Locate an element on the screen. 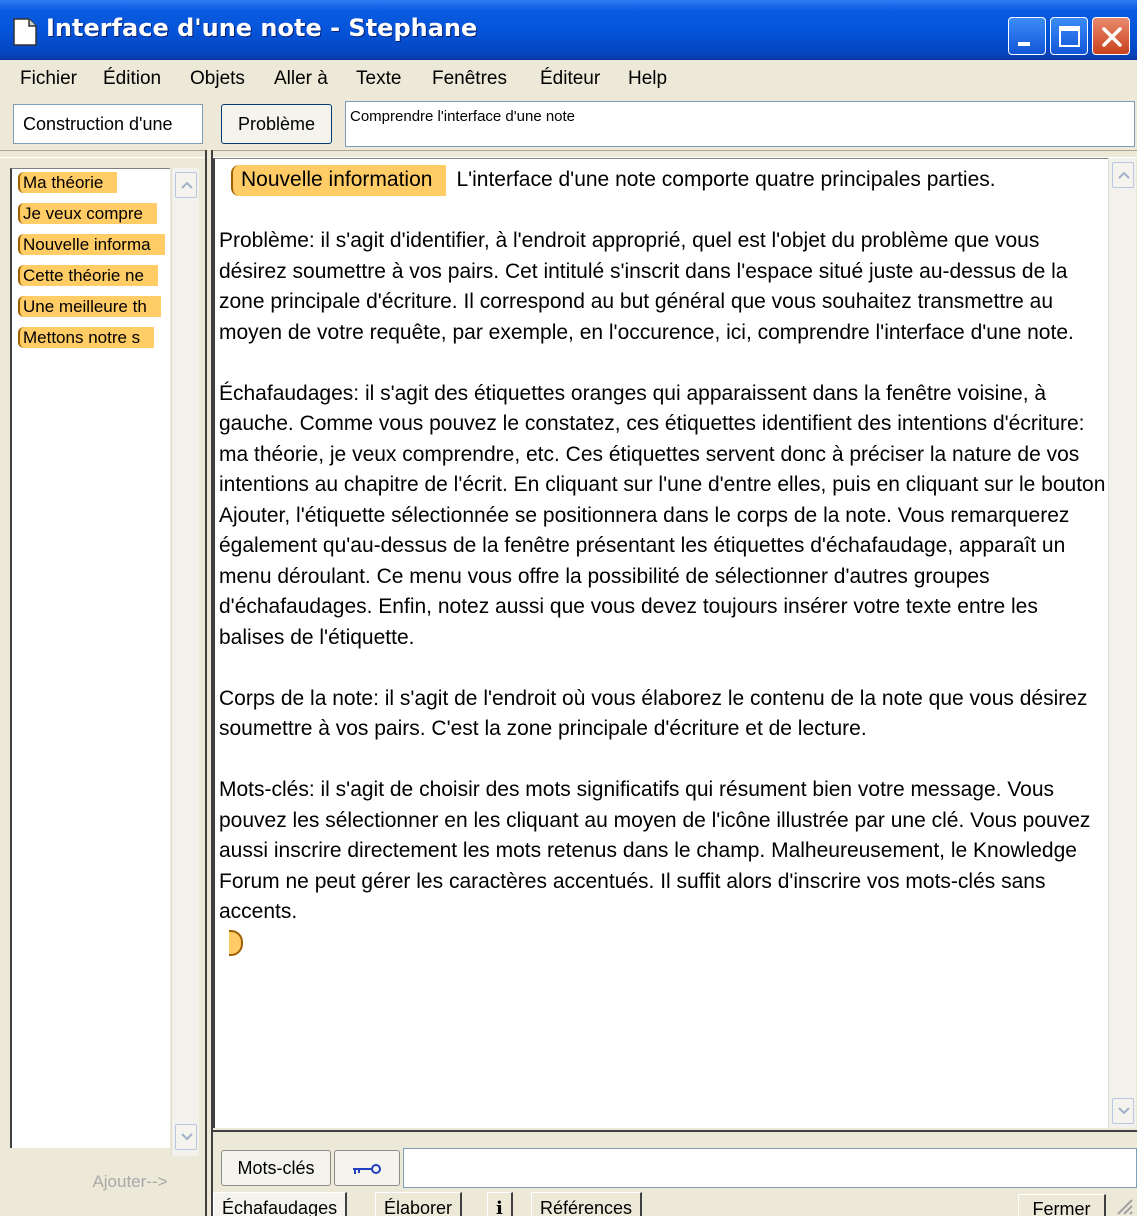 The height and width of the screenshot is (1216, 1137). close-button: Fermer is located at coordinates (1062, 1205).